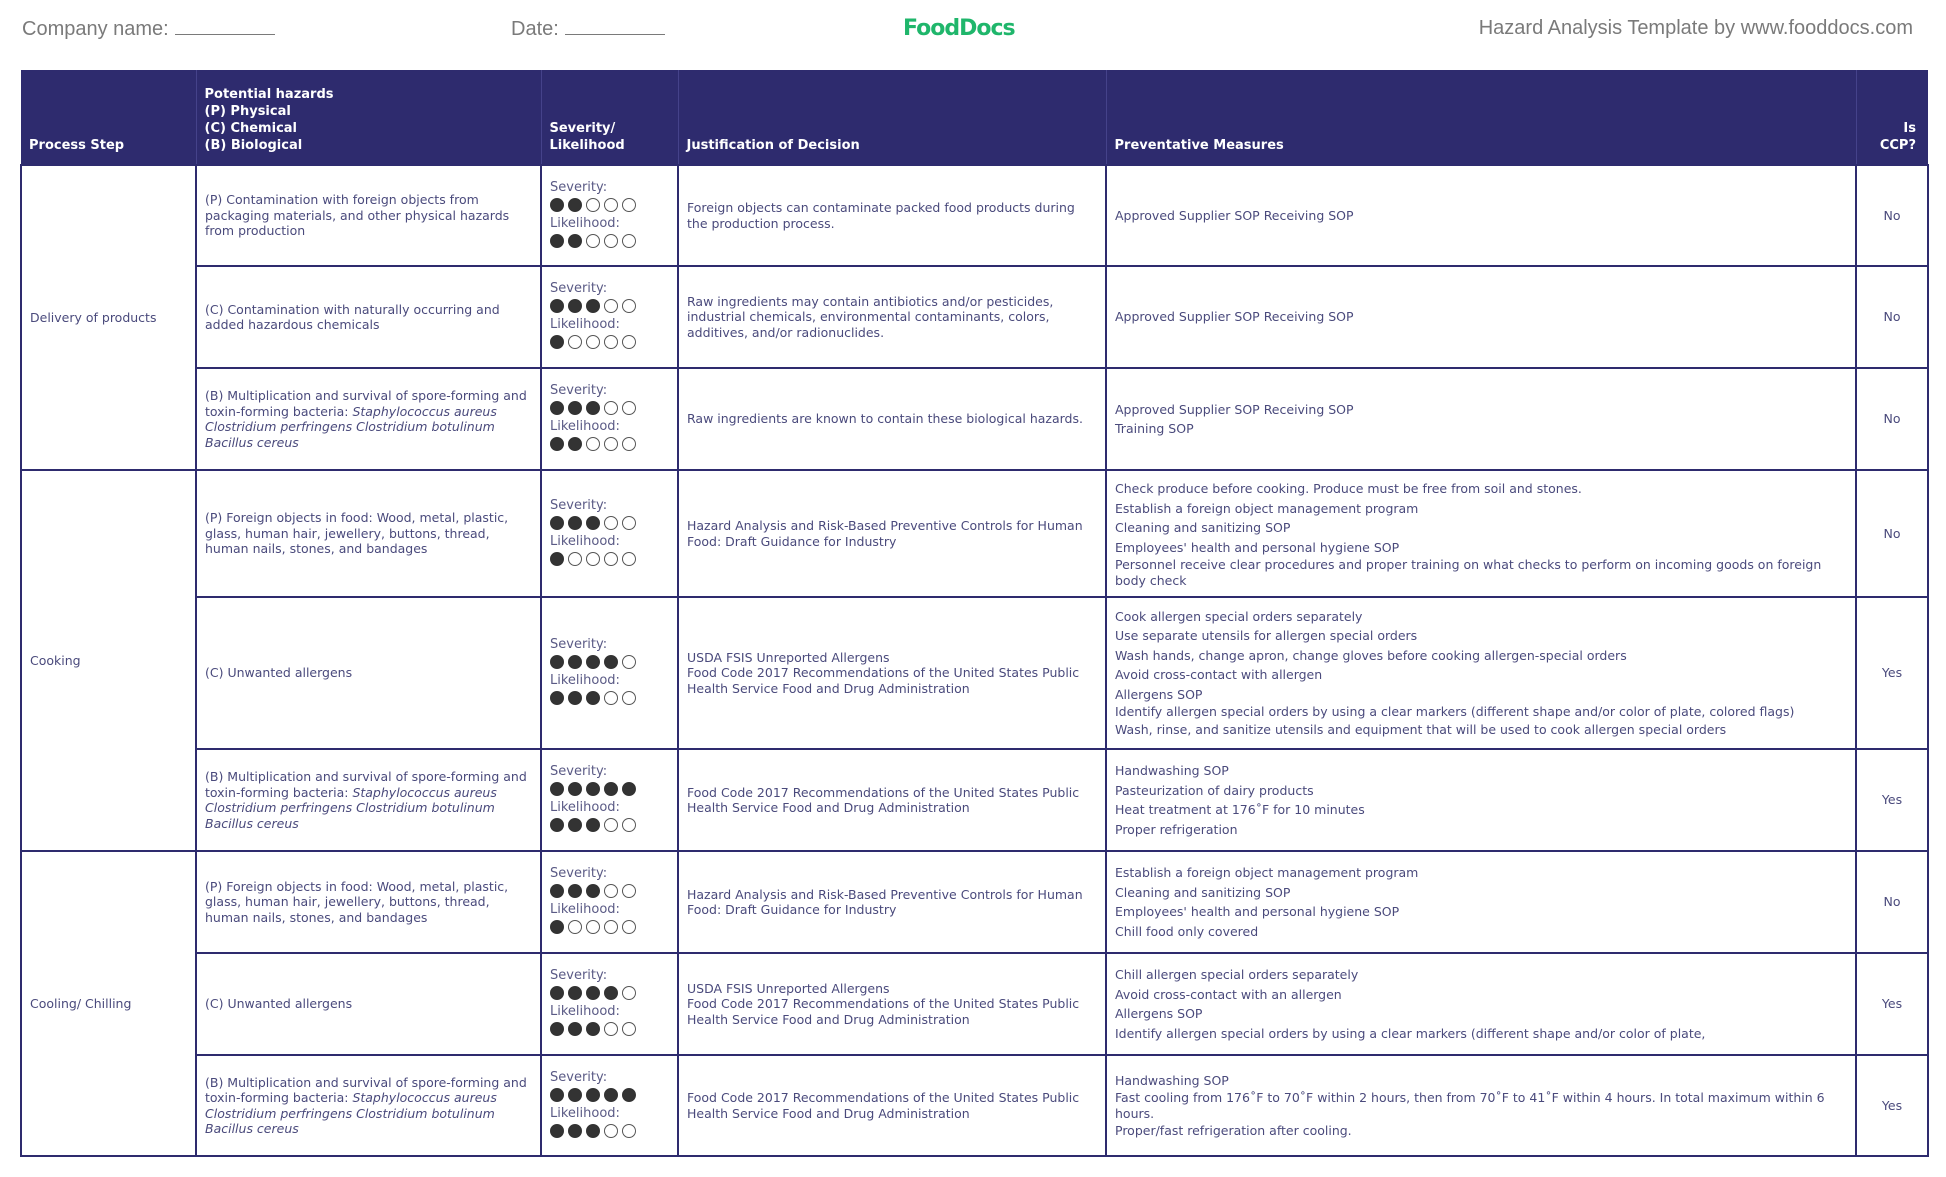 This screenshot has width=1946, height=1177. What do you see at coordinates (1203, 892) in the screenshot?
I see `measure-item: Cleaning and sanitizing SOP` at bounding box center [1203, 892].